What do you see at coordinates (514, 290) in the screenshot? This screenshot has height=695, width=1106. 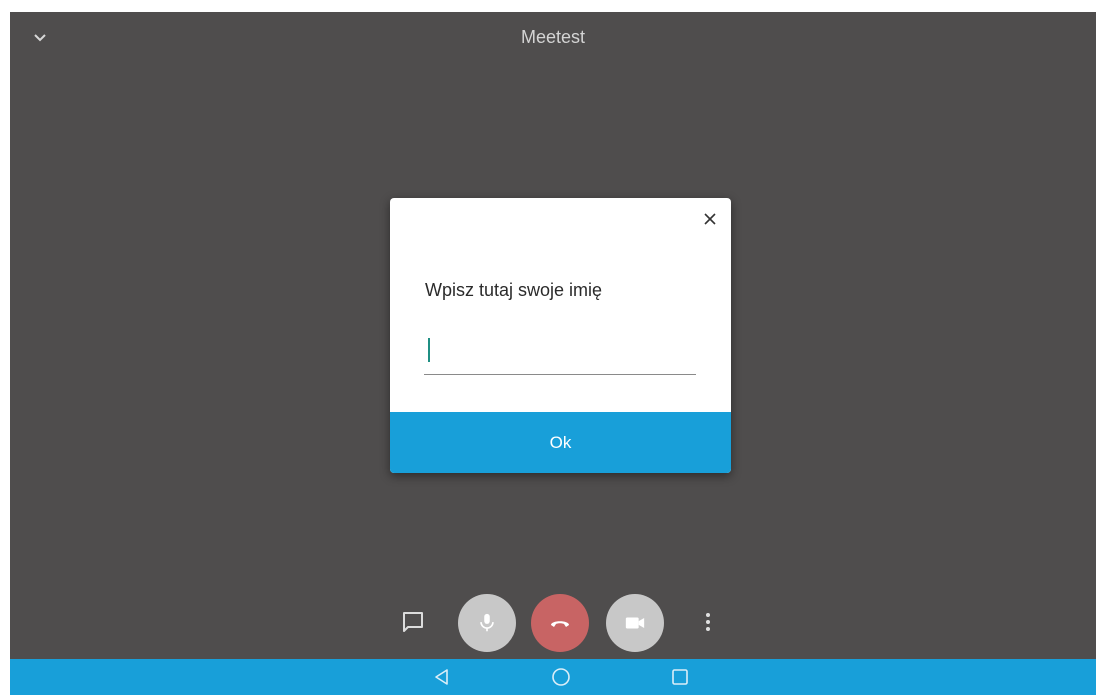 I see `dialog-prompt: Wpisz tutaj swoje imię` at bounding box center [514, 290].